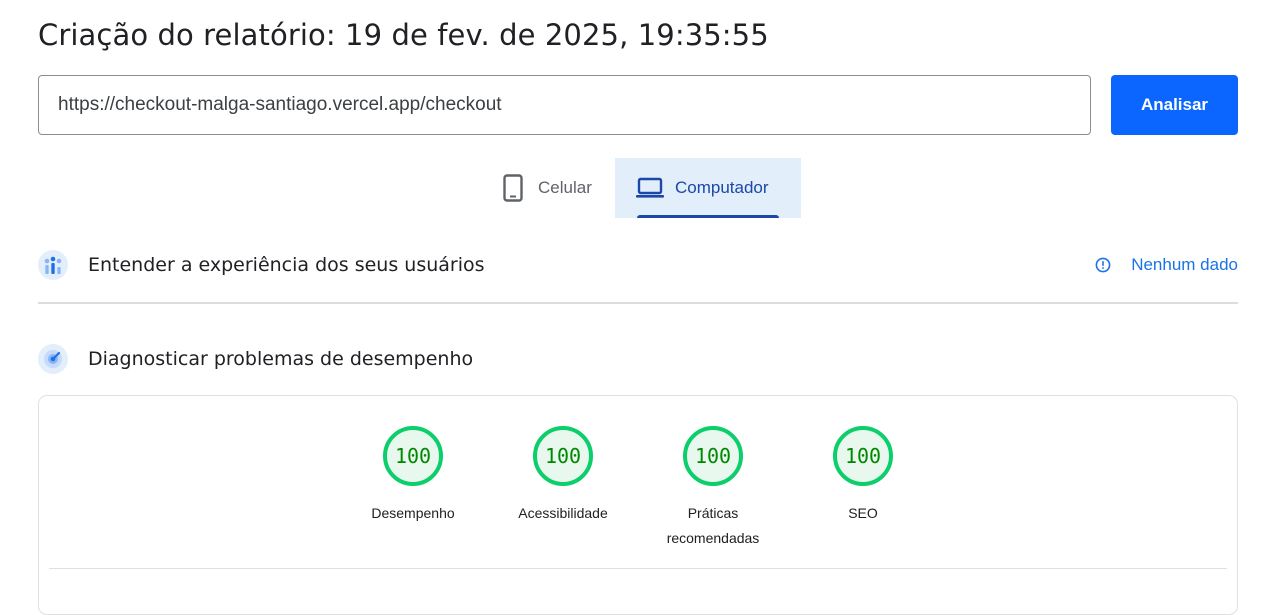  I want to click on score-label: SEO, so click(863, 513).